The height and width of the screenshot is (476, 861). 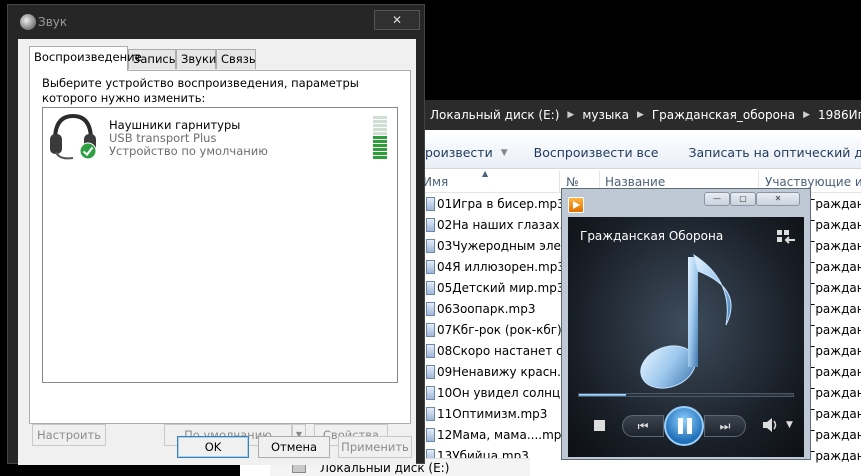 I want to click on volume-meter, so click(x=380, y=138).